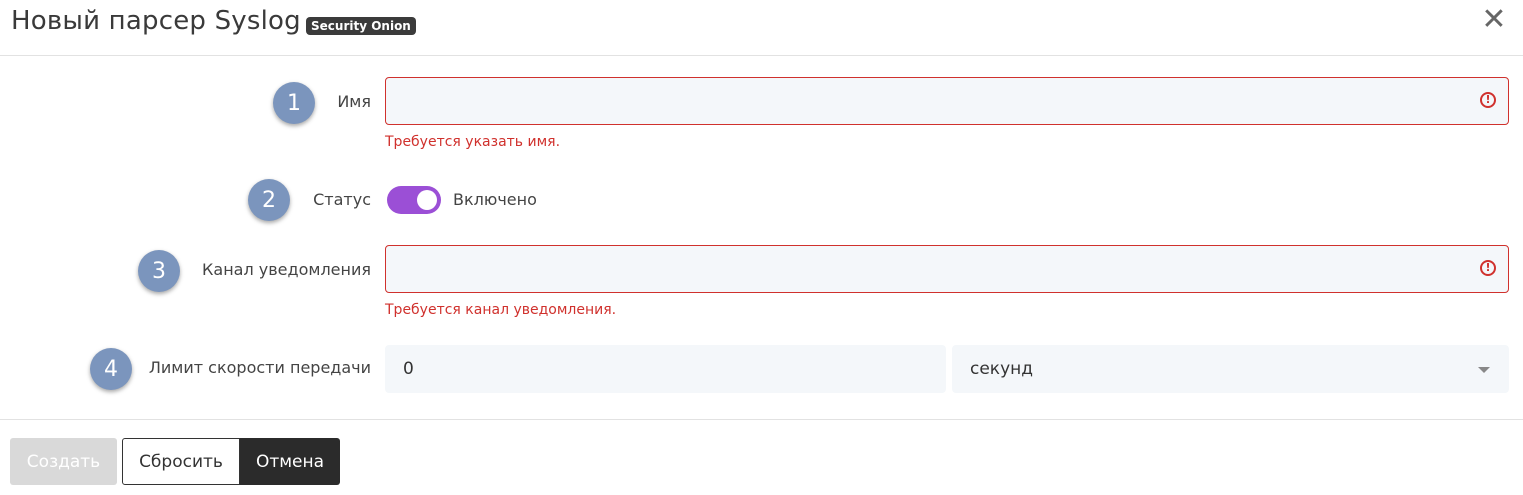  I want to click on channel-input: !, so click(947, 269).